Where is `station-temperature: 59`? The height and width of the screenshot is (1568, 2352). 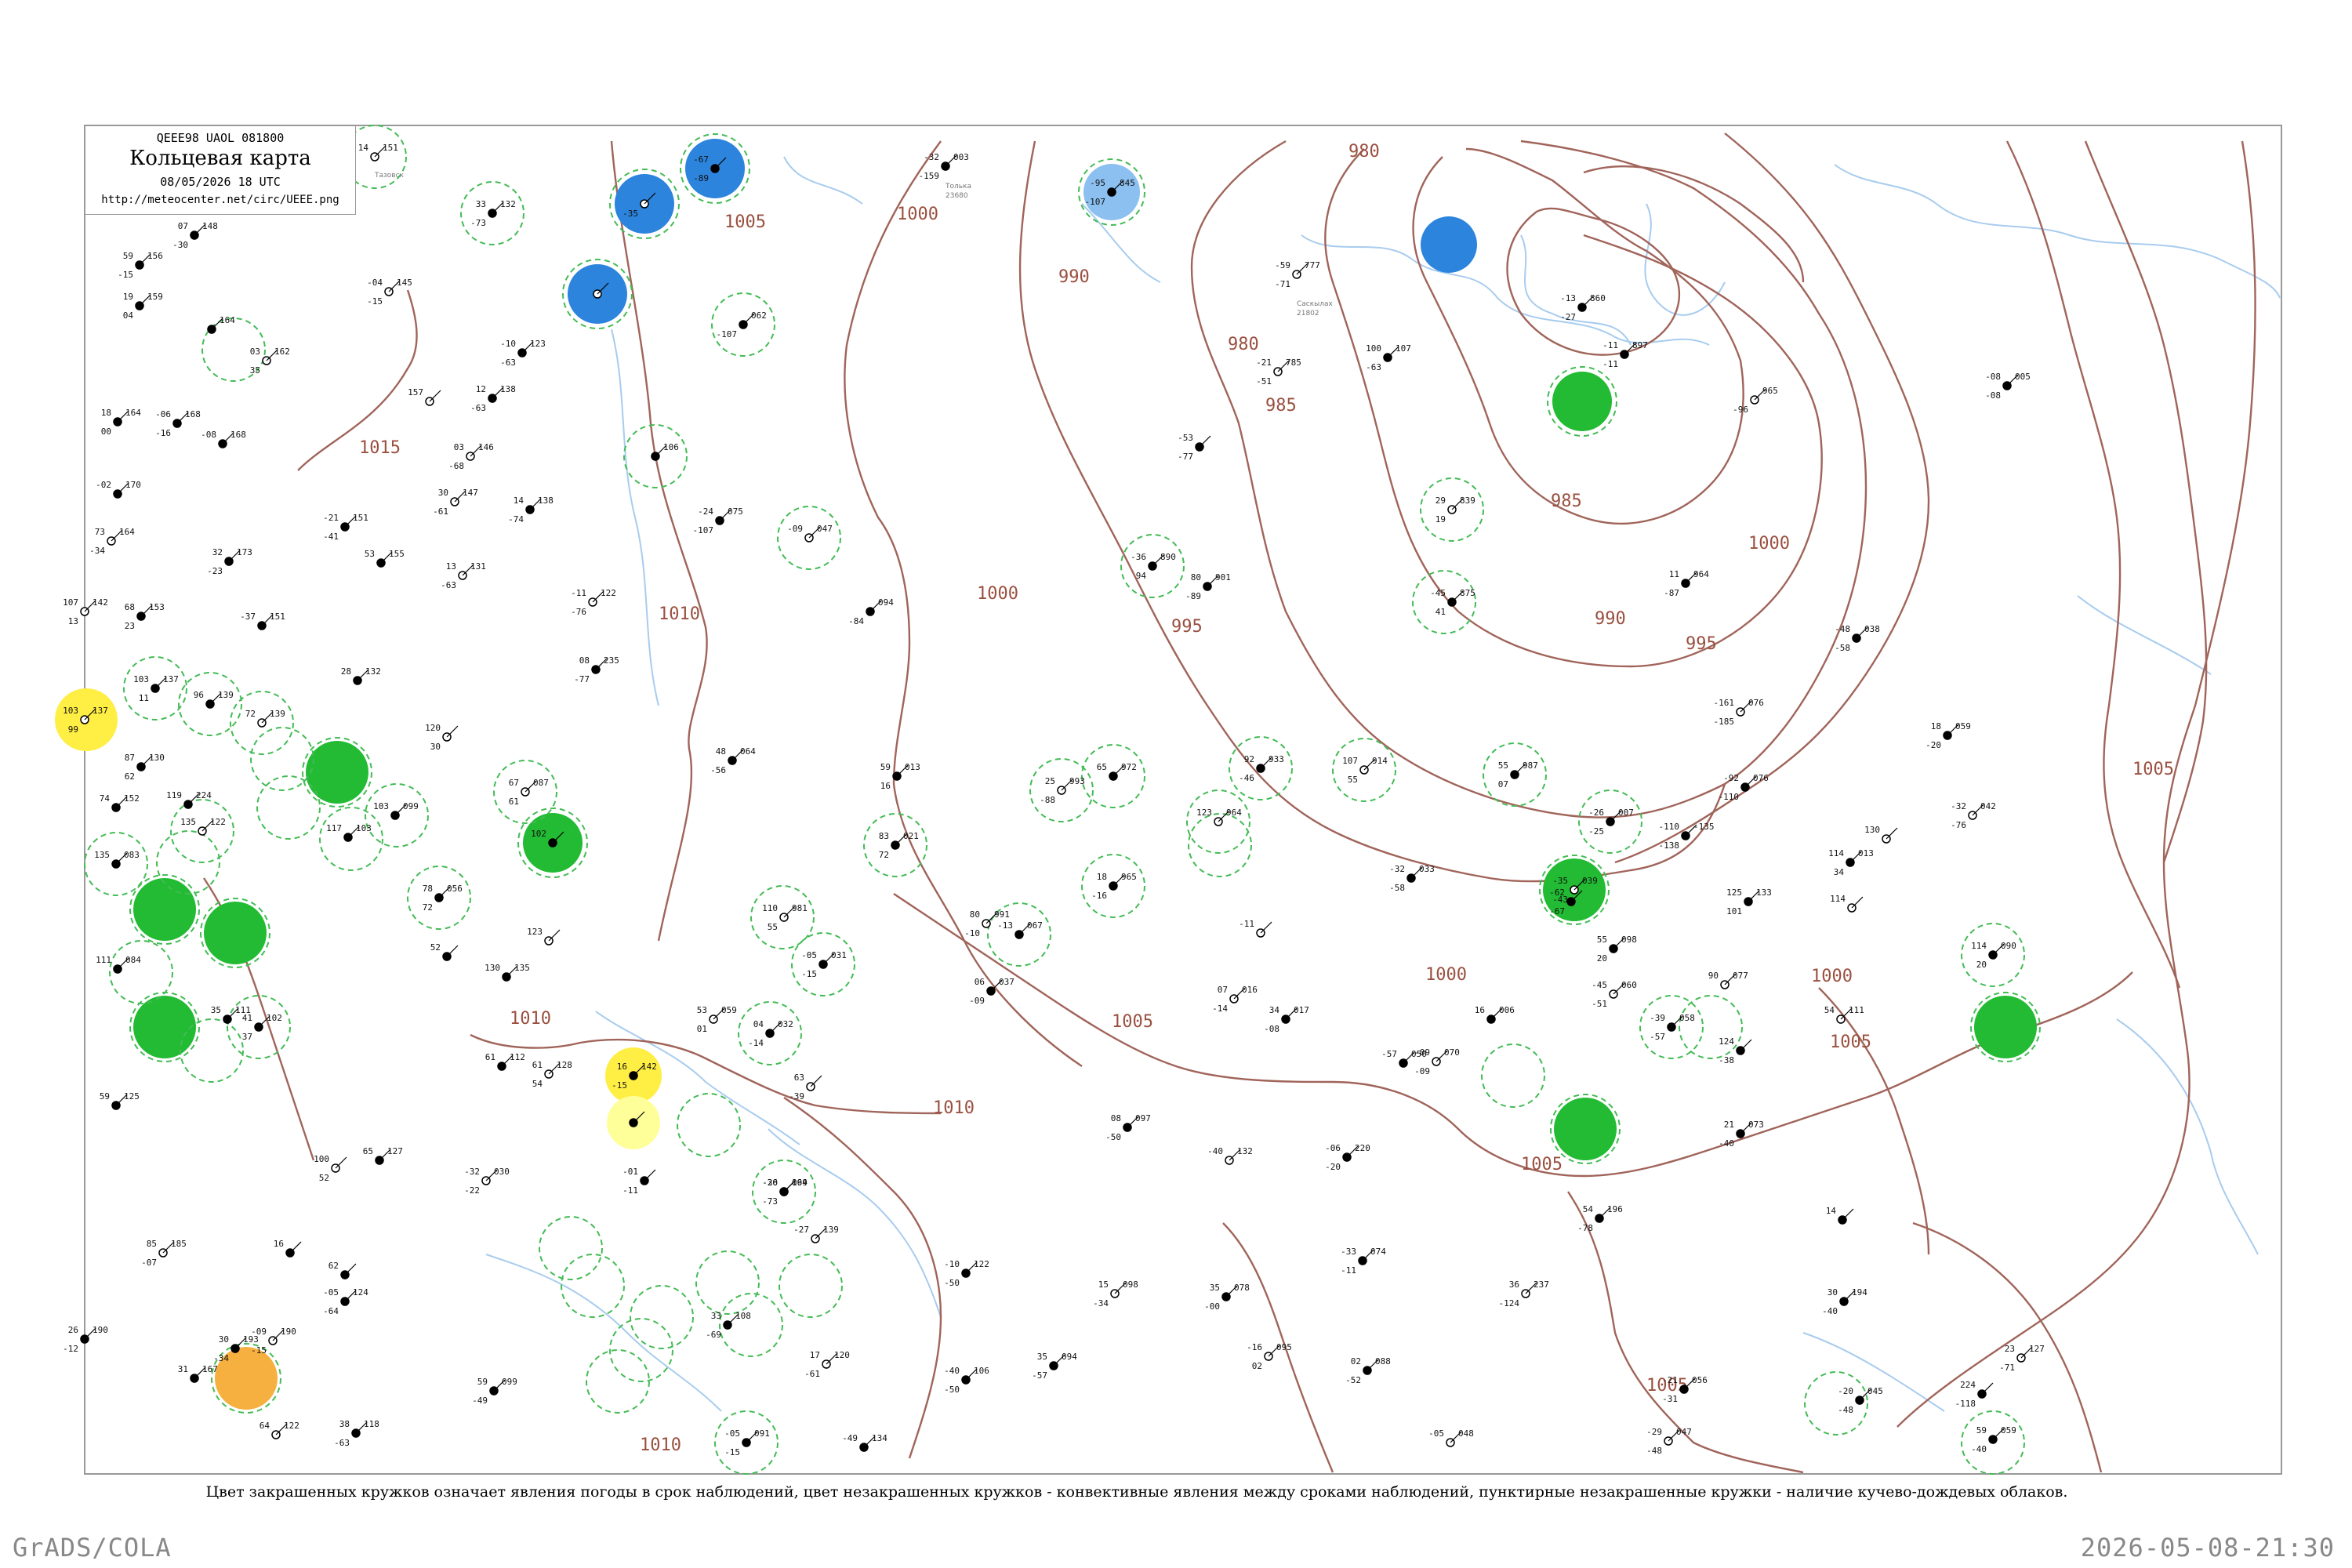
station-temperature: 59 is located at coordinates (886, 767).